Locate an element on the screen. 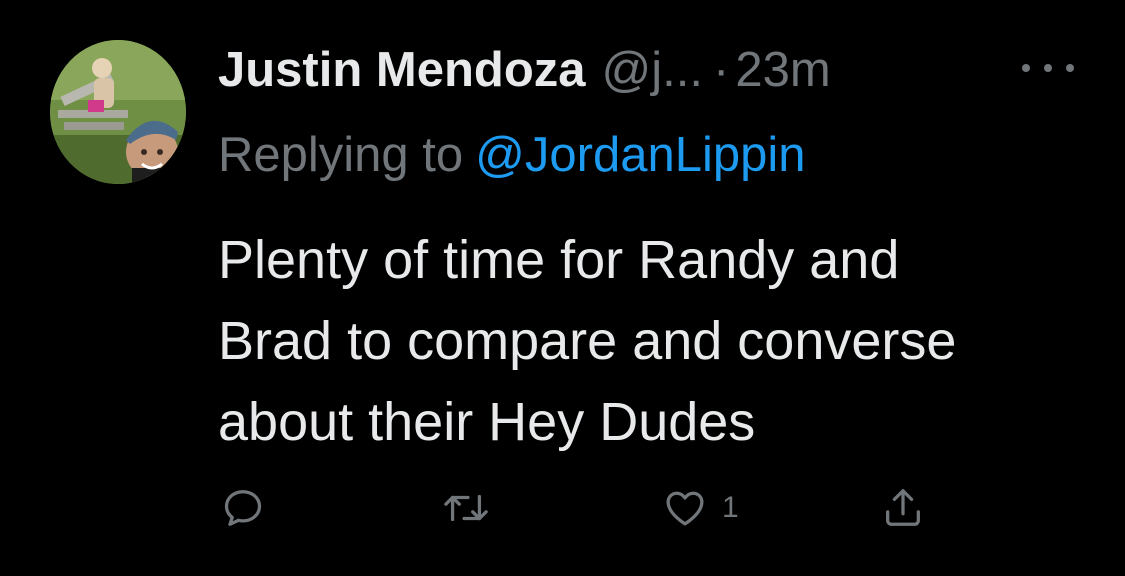  tweet-header: Justin Mendoza @j... · 23m is located at coordinates (524, 70).